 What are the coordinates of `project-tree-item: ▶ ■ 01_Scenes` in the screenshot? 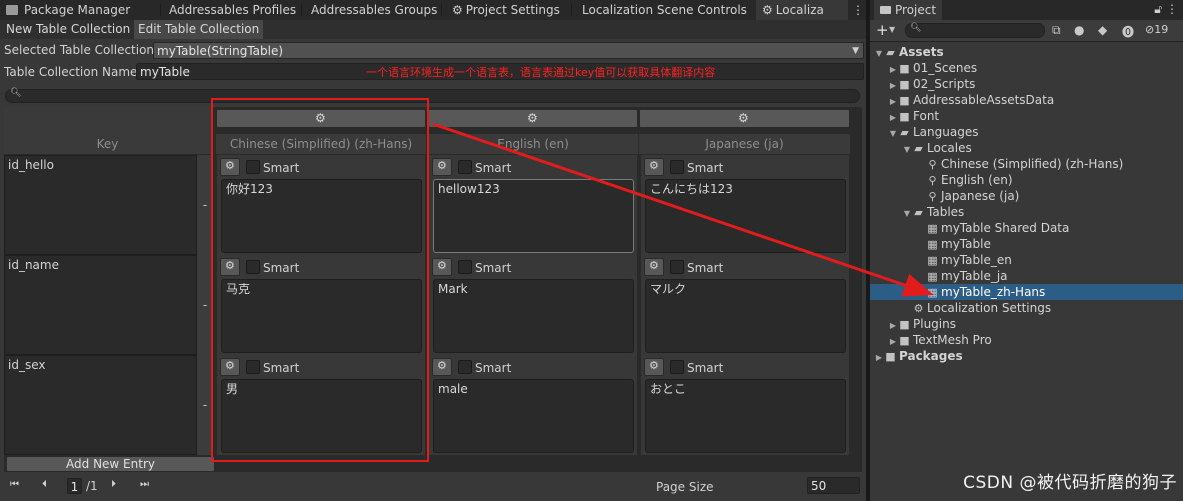 It's located at (1026, 68).